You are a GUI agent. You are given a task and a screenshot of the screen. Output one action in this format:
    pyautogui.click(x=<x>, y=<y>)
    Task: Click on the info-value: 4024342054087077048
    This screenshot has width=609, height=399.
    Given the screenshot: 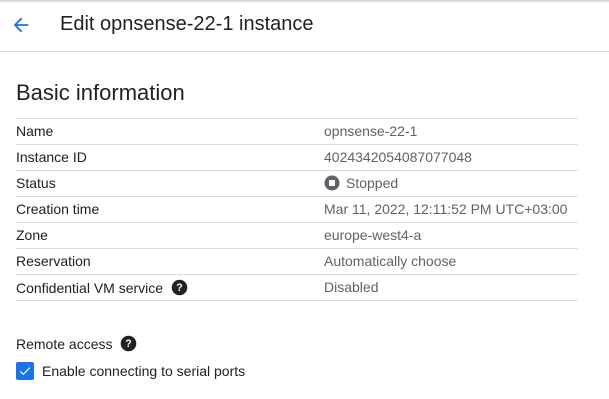 What is the action you would take?
    pyautogui.click(x=398, y=157)
    